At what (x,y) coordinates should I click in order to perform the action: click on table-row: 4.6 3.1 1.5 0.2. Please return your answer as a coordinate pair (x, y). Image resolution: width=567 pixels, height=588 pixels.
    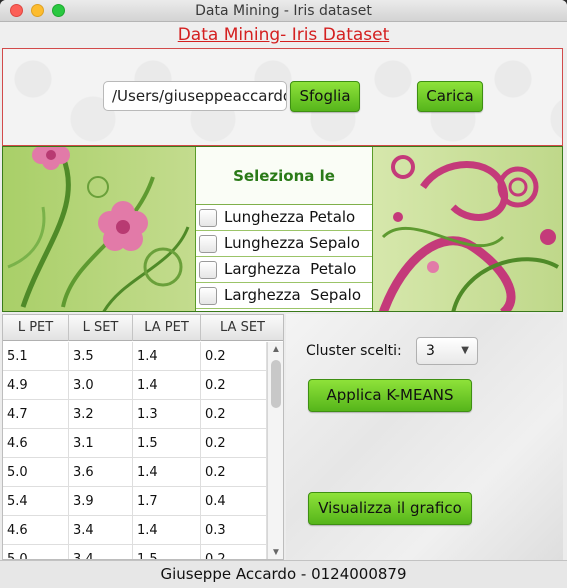
    Looking at the image, I should click on (135, 443).